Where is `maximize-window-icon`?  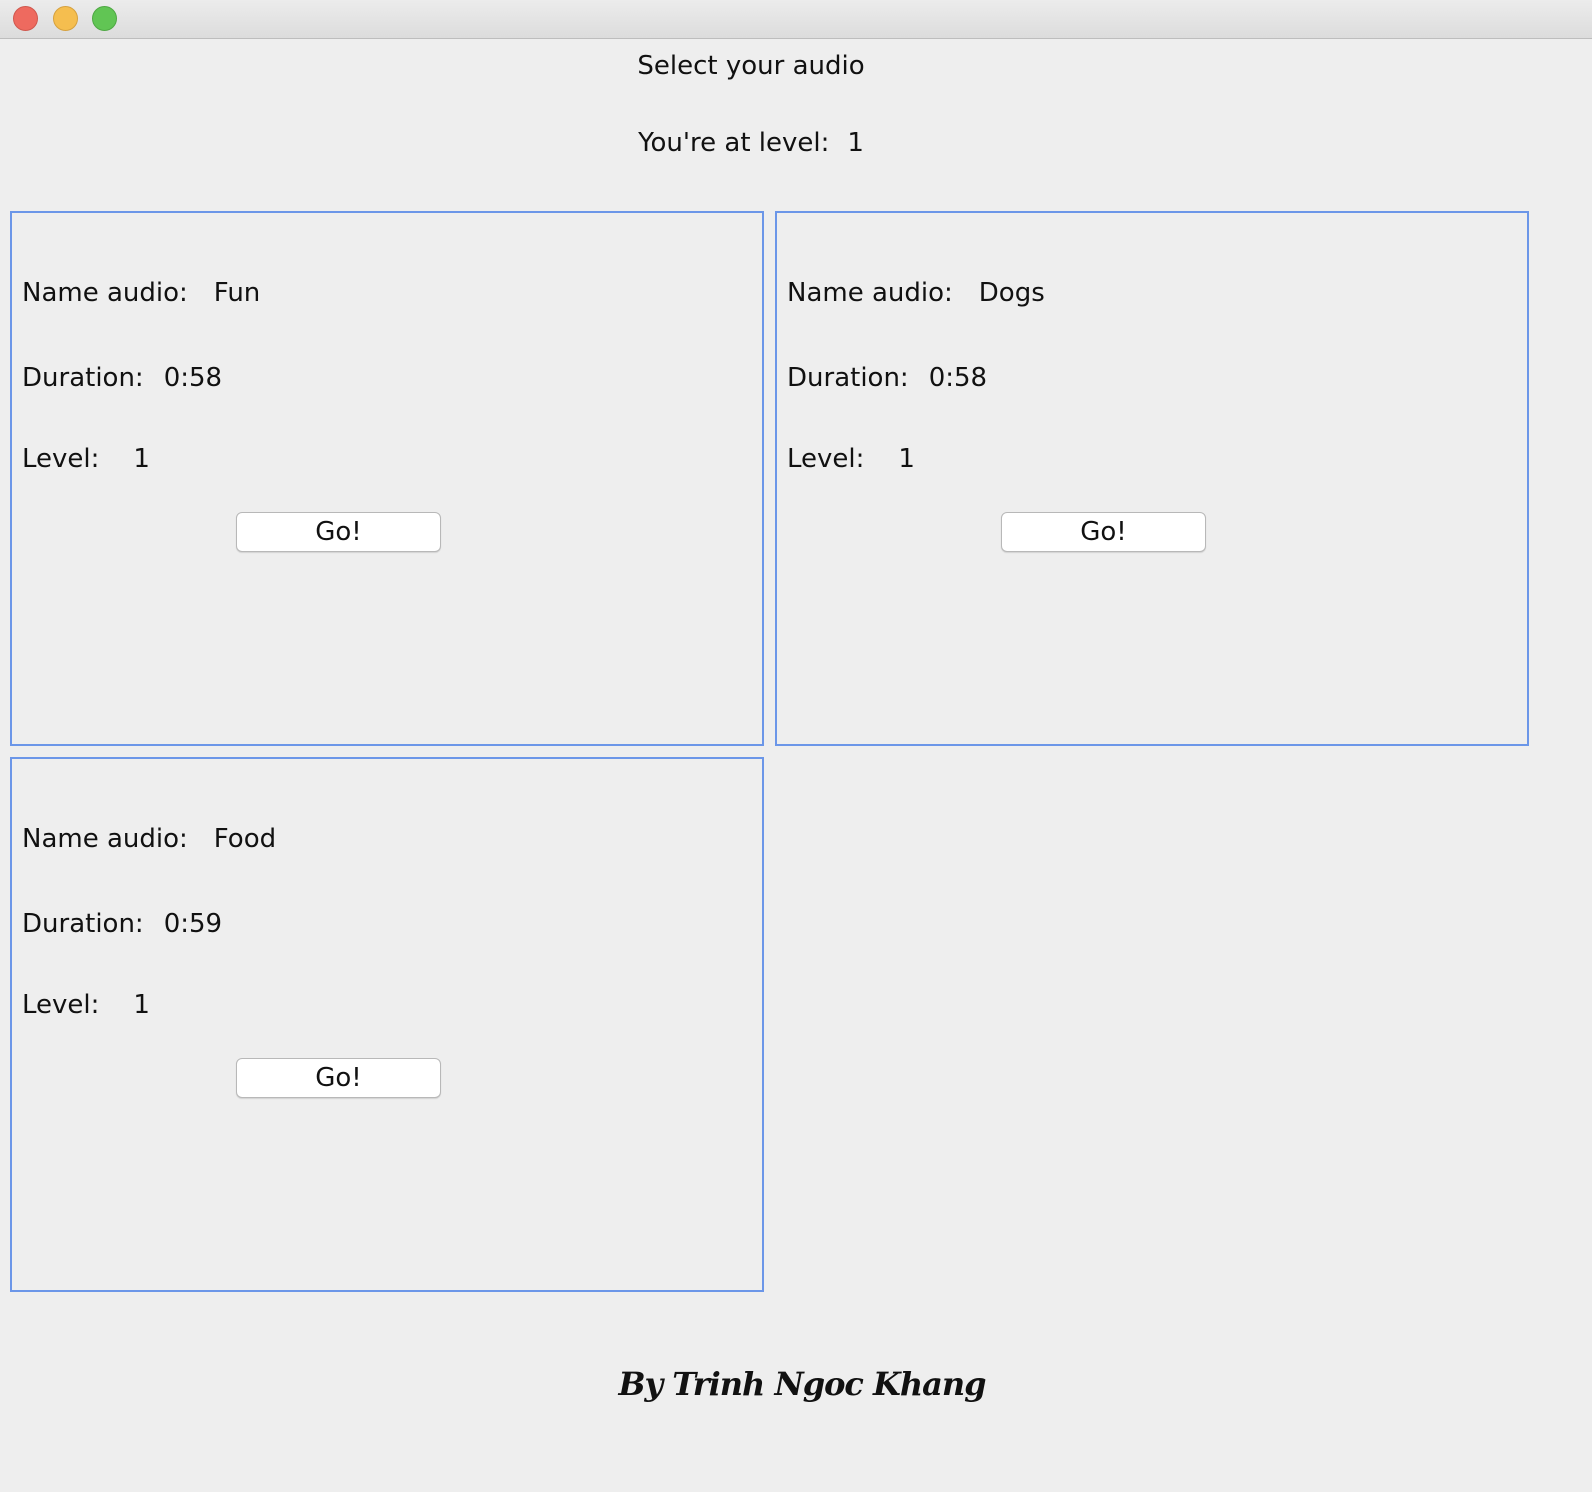 maximize-window-icon is located at coordinates (104, 18).